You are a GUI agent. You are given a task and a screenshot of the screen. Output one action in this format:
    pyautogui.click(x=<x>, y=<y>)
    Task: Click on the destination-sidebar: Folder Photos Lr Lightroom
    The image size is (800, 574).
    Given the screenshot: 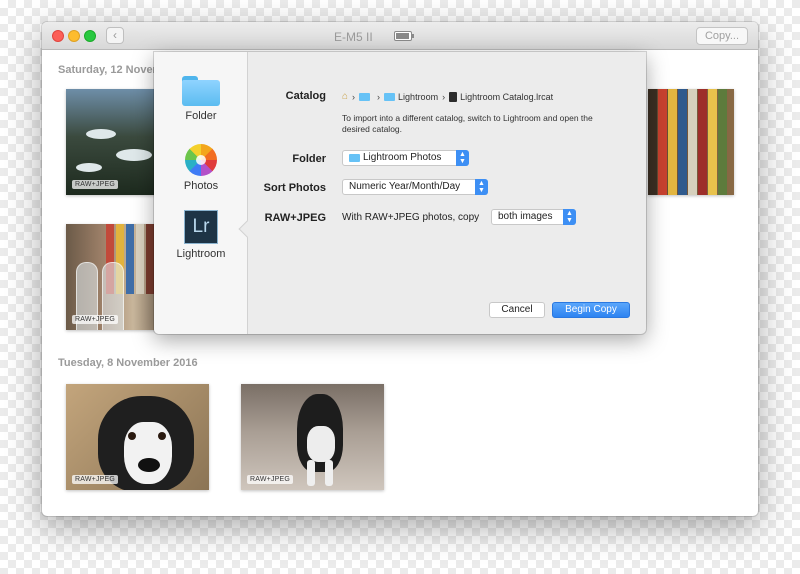 What is the action you would take?
    pyautogui.click(x=201, y=193)
    